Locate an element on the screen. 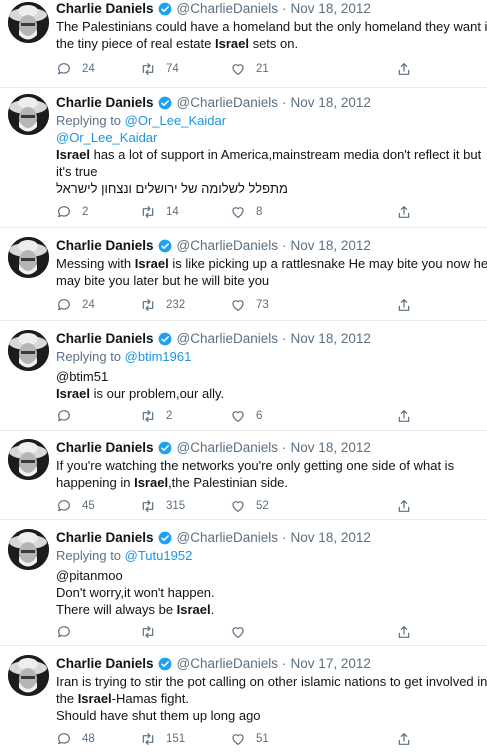 This screenshot has height=753, width=487. retweet-button: 151 is located at coordinates (162, 739).